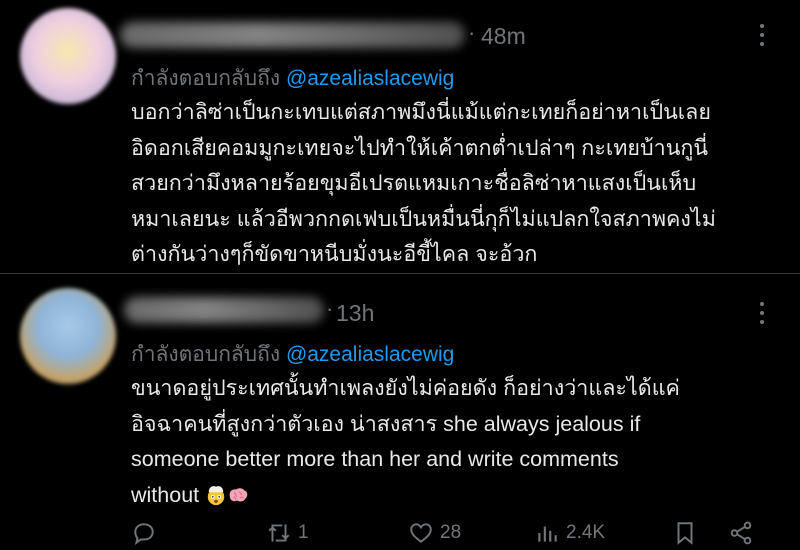 This screenshot has width=800, height=550. I want to click on retweet-icon, so click(279, 533).